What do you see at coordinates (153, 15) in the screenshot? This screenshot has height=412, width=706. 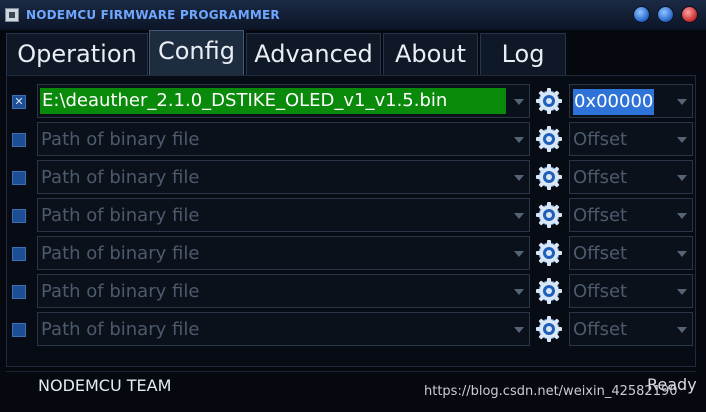 I see `window-title: NODEMCU FIRMWARE PROGRAMMER` at bounding box center [153, 15].